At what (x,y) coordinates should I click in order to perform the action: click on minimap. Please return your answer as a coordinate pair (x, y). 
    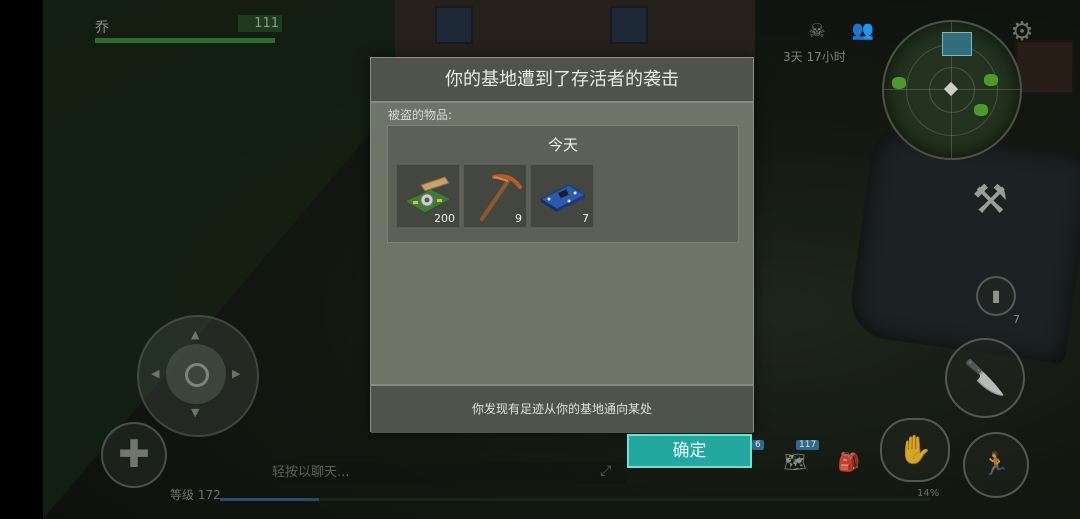
    Looking at the image, I should click on (952, 90).